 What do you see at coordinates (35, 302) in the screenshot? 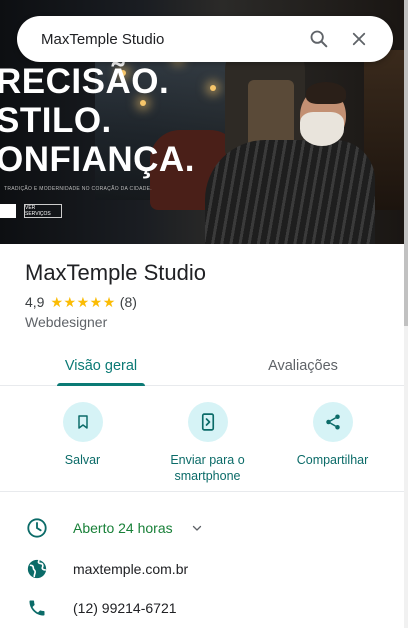
I see `rating-value: 4,9` at bounding box center [35, 302].